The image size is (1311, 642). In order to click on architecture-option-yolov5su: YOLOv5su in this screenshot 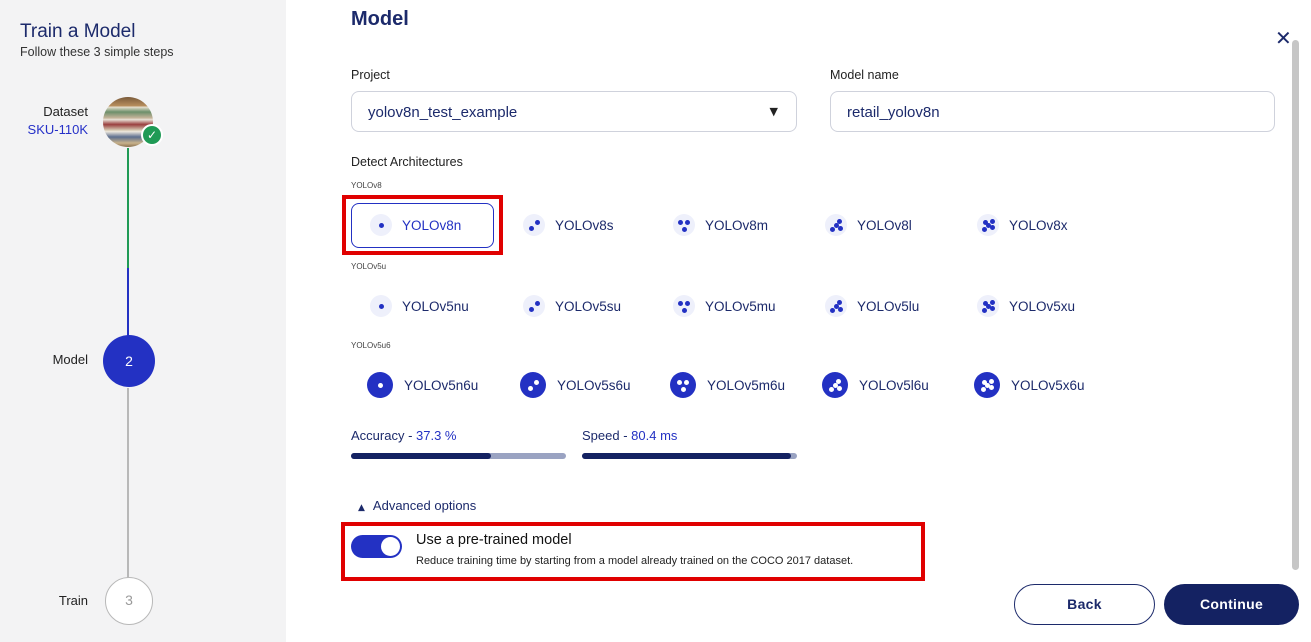, I will do `click(572, 306)`.